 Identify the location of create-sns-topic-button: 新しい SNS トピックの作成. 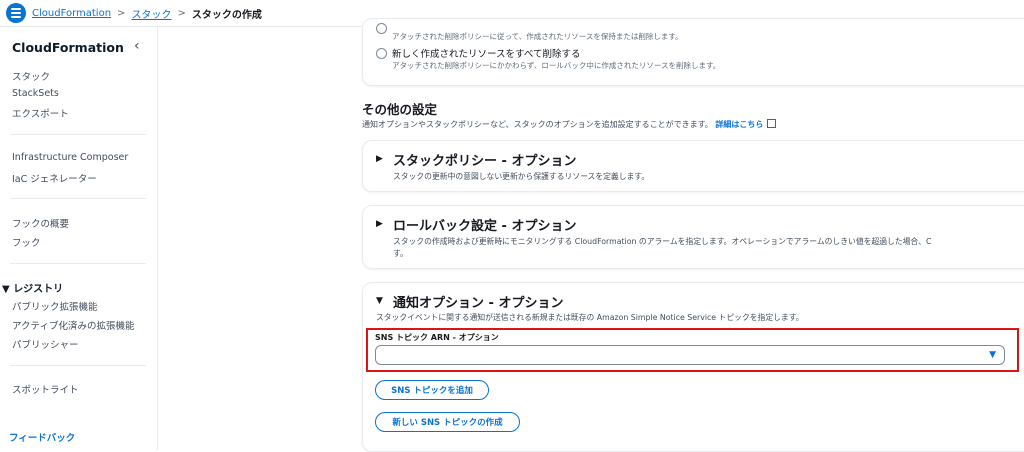
(447, 422).